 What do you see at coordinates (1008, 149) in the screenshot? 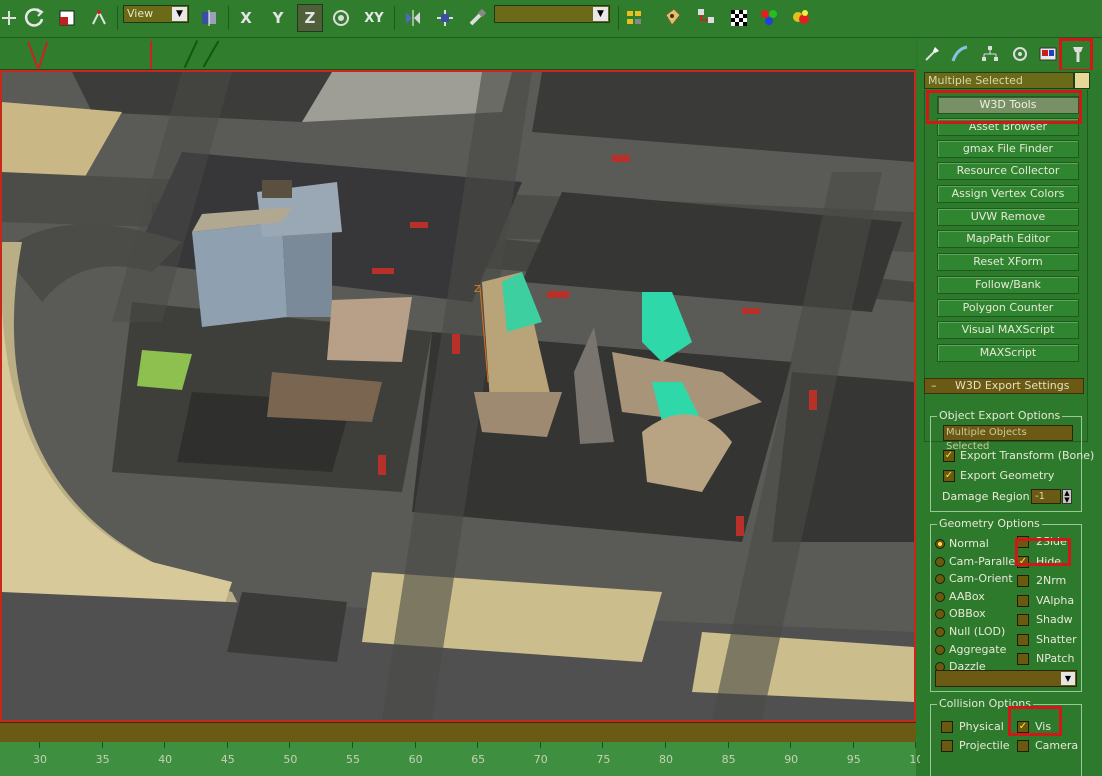
I see `utility-button: gmax File Finder` at bounding box center [1008, 149].